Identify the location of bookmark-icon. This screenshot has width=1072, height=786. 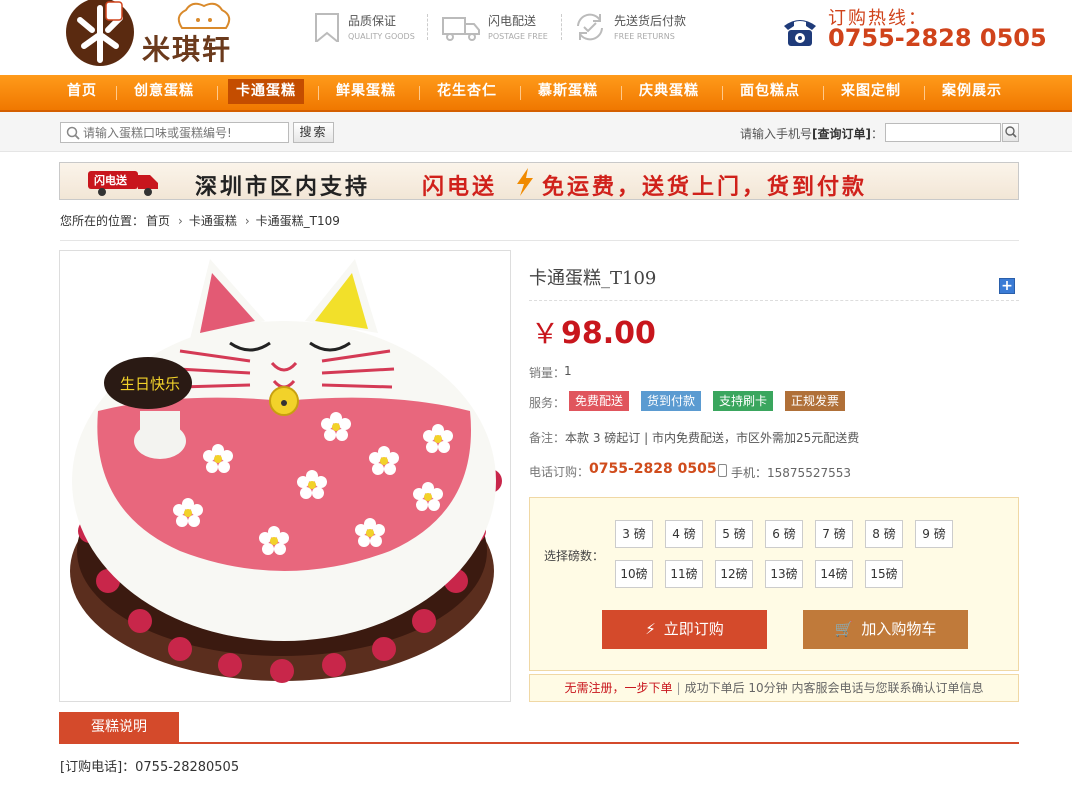
(327, 27).